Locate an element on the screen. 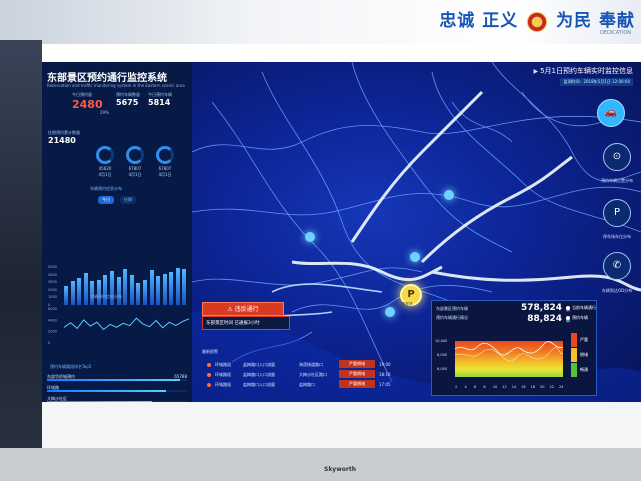  phone-icon: ✆ is located at coordinates (617, 266).